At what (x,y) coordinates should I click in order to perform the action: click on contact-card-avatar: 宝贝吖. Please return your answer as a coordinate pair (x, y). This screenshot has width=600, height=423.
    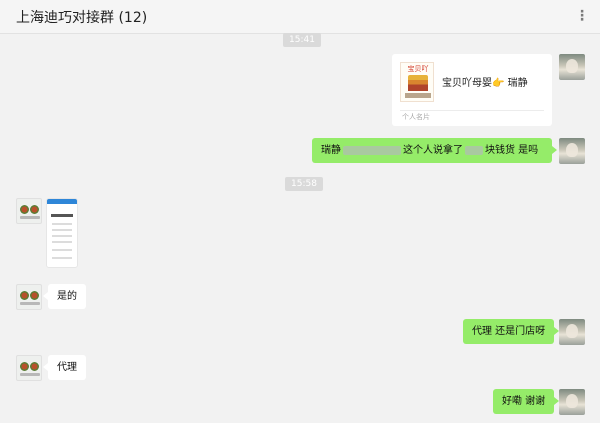
    Looking at the image, I should click on (417, 82).